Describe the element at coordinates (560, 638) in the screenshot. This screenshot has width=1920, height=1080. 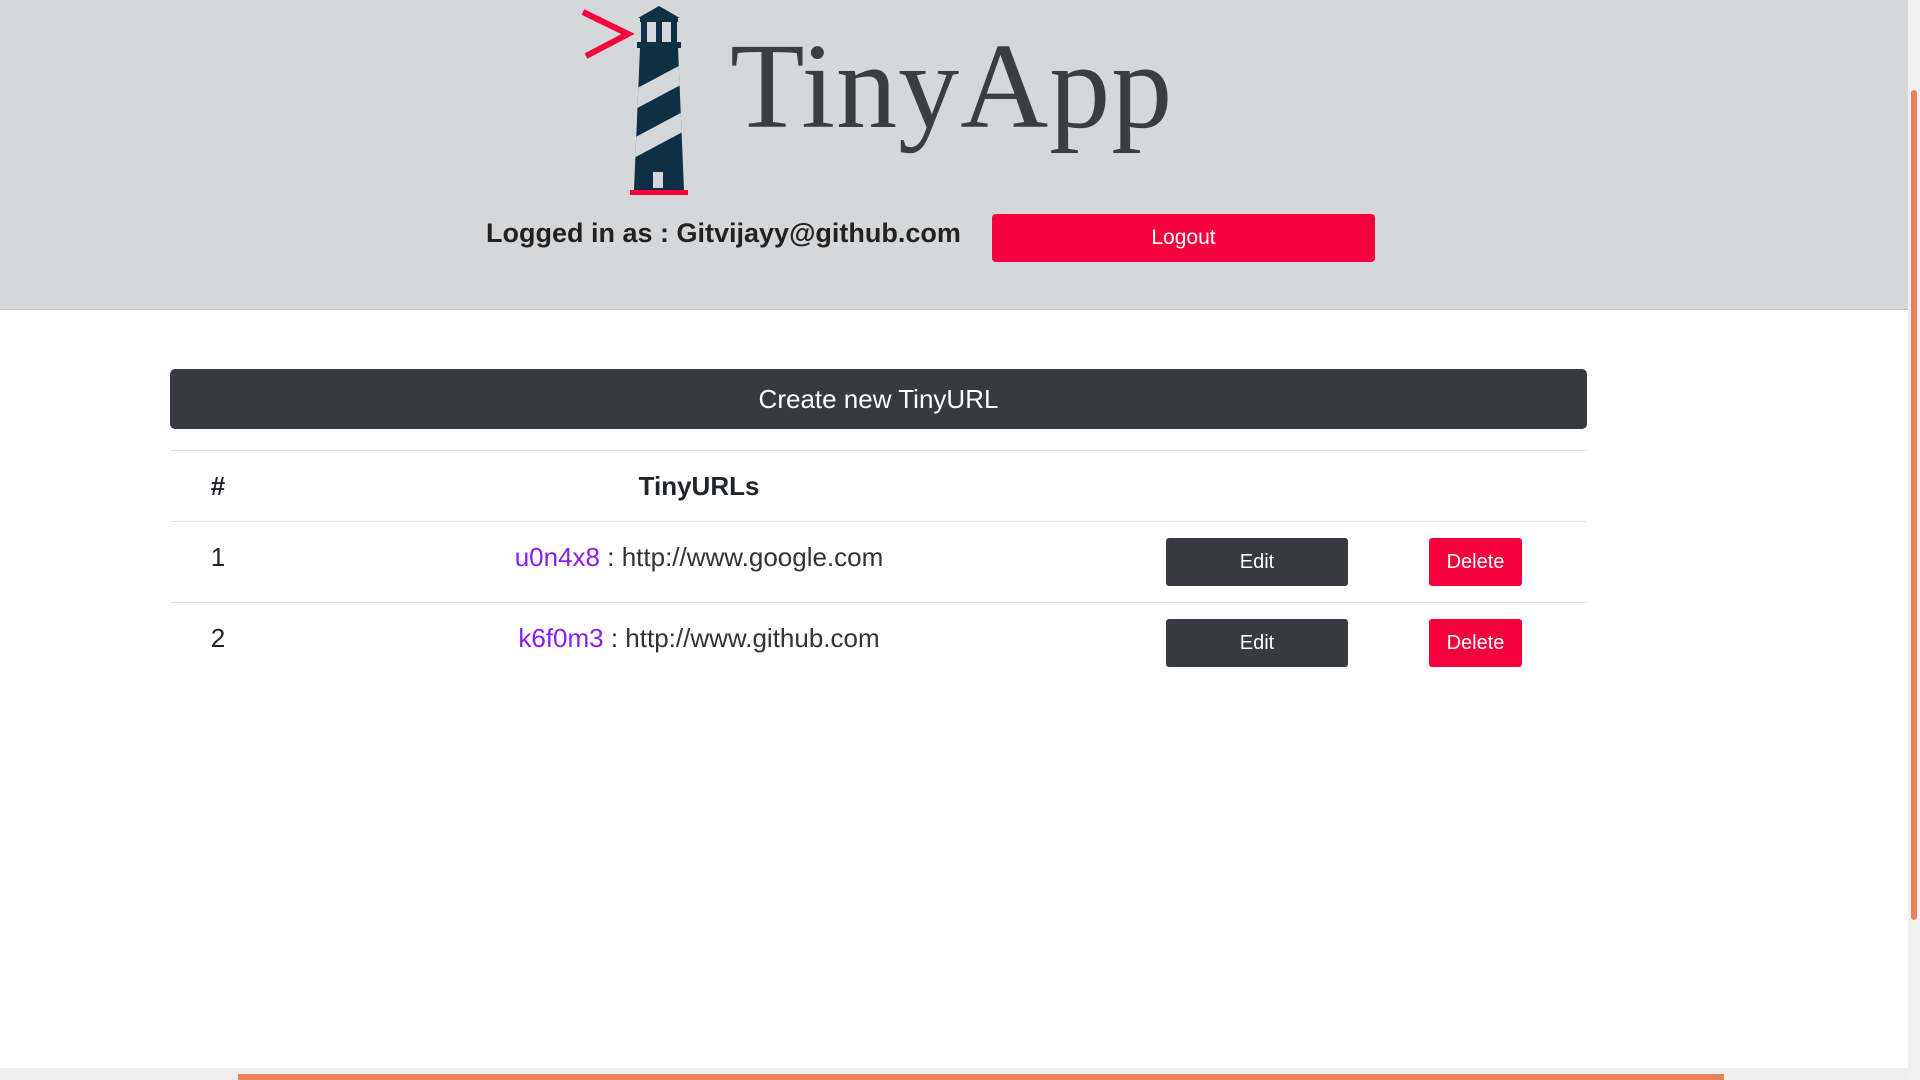
I see `short-url-link: k6f0m3` at that location.